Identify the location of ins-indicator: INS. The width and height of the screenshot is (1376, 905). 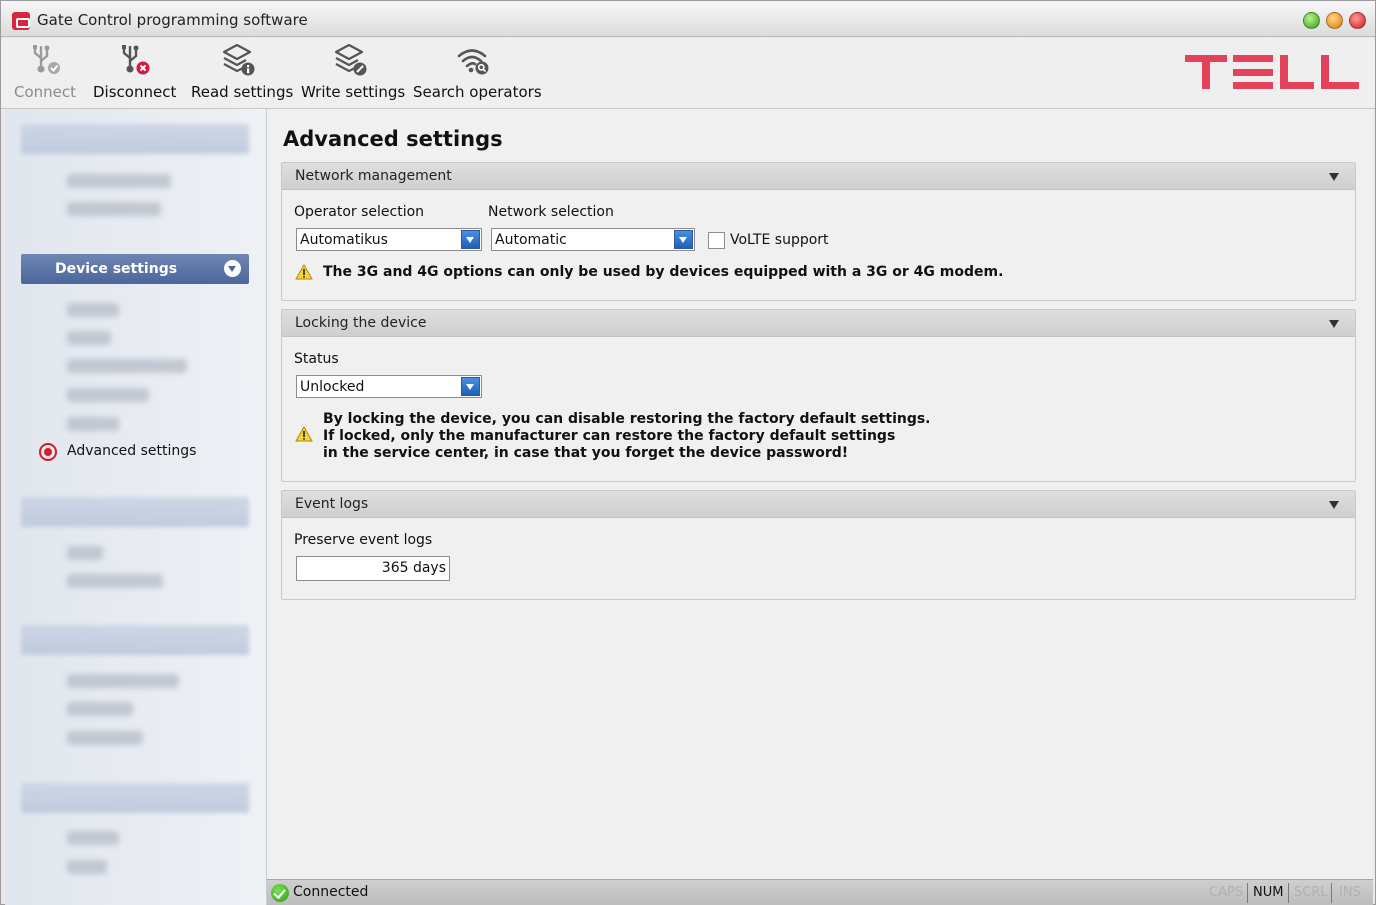
(1350, 892).